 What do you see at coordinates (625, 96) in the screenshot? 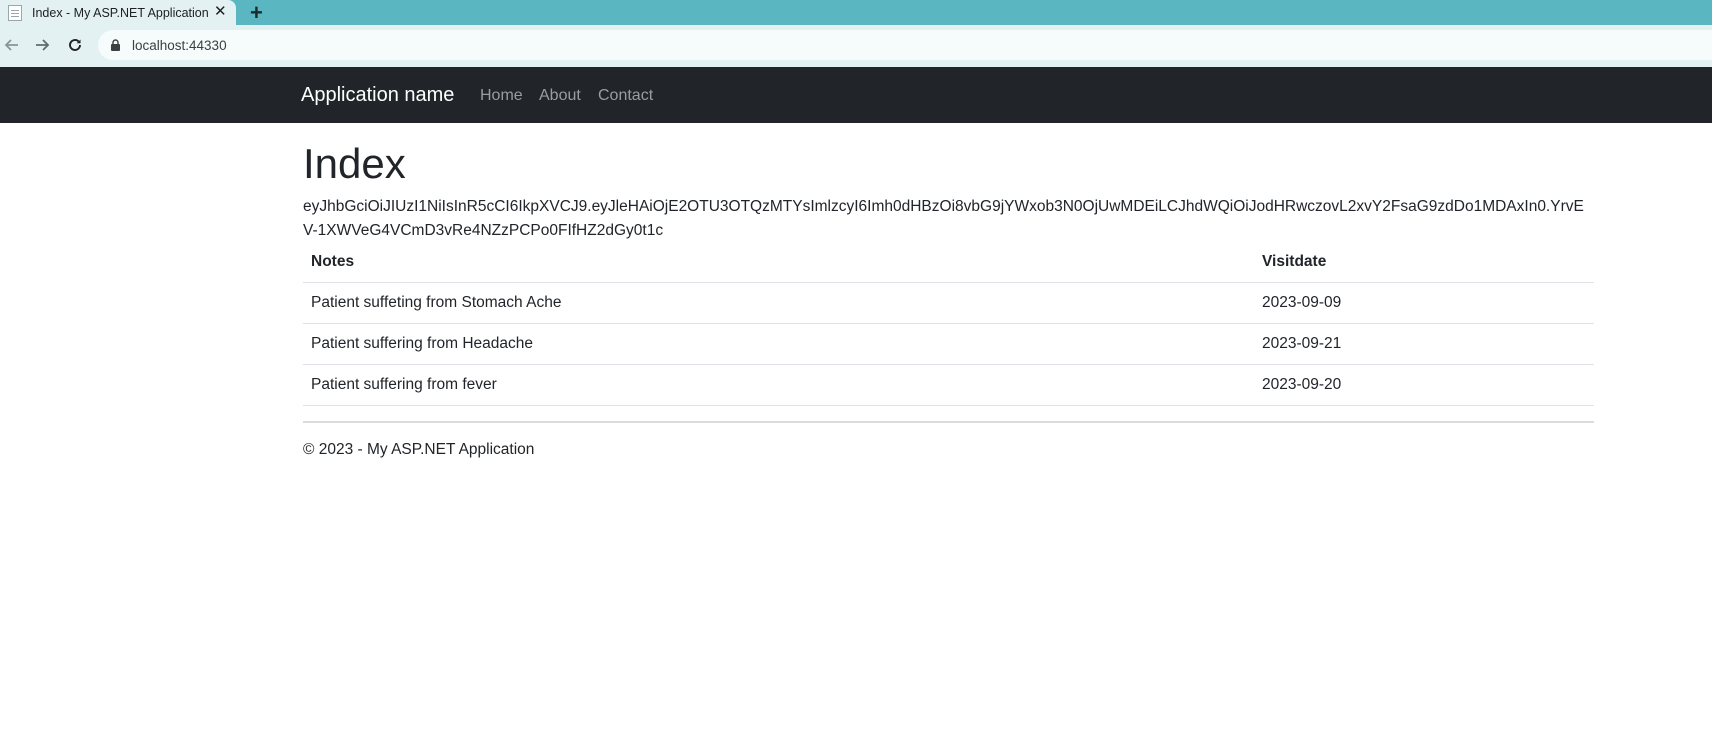
I see `nav-link-contact: Contact` at bounding box center [625, 96].